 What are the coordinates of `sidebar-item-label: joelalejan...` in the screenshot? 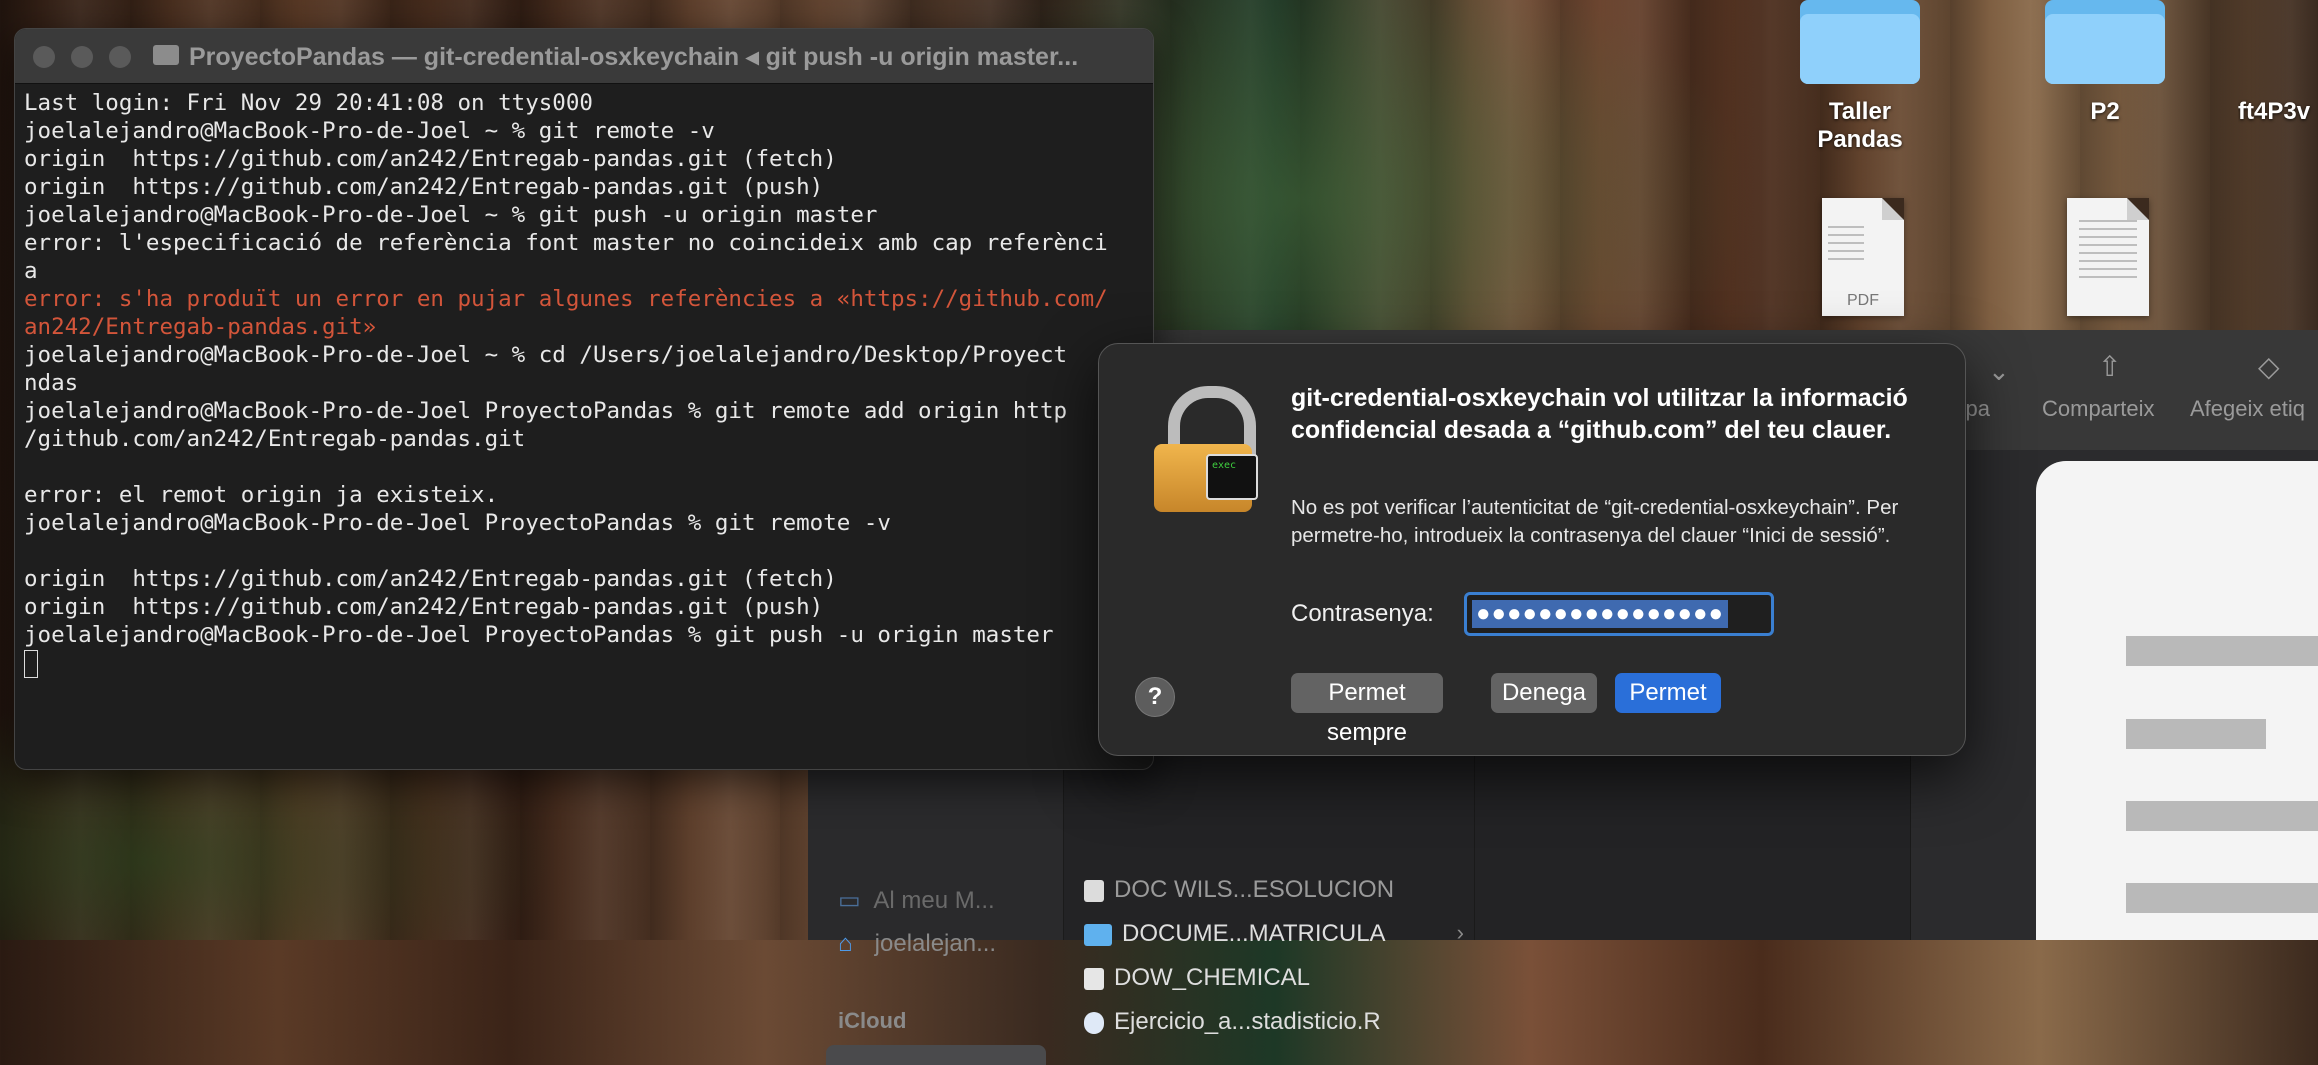 It's located at (935, 943).